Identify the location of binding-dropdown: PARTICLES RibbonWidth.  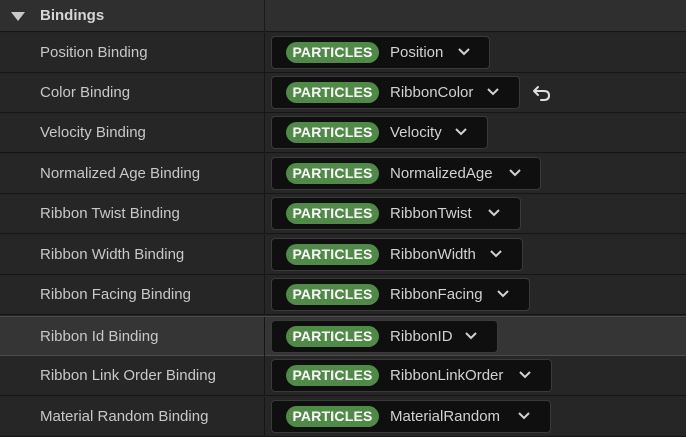
(397, 254).